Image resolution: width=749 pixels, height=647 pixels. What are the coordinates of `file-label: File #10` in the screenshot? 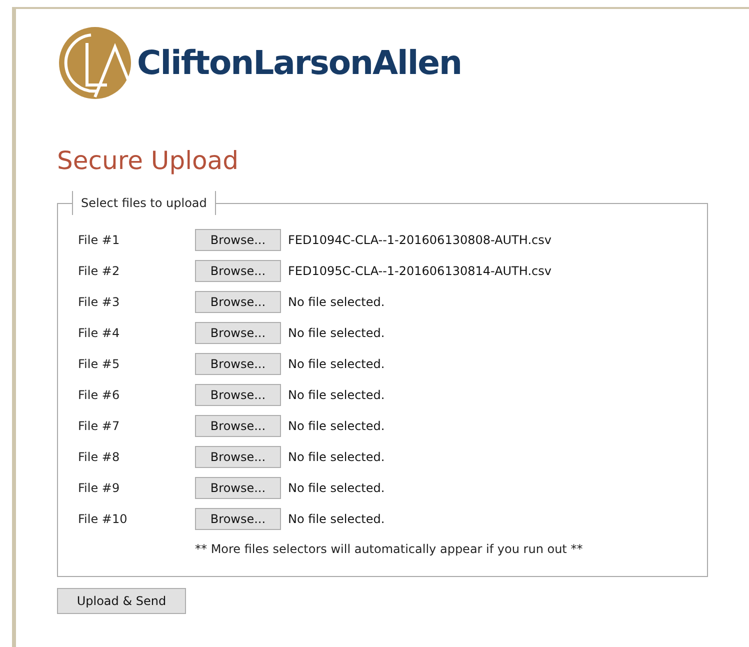 It's located at (103, 519).